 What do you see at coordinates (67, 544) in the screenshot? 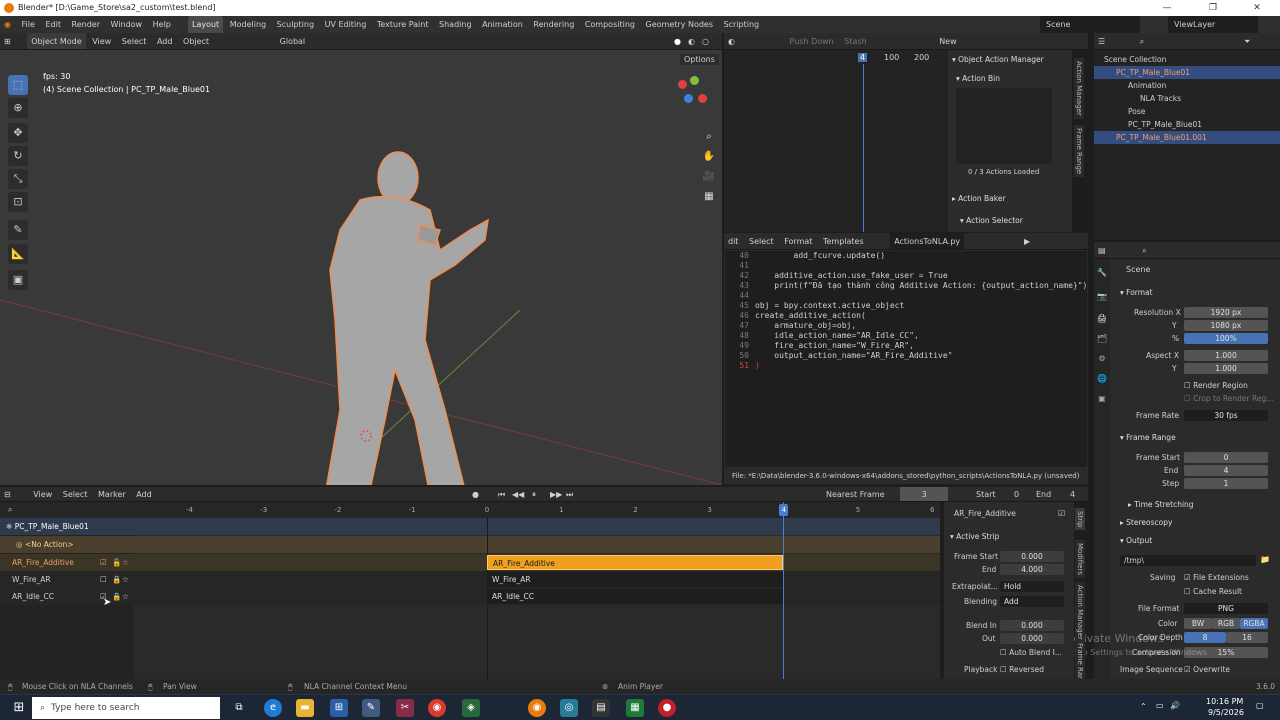
I see `no-action-channel: ◎ <No Action>` at bounding box center [67, 544].